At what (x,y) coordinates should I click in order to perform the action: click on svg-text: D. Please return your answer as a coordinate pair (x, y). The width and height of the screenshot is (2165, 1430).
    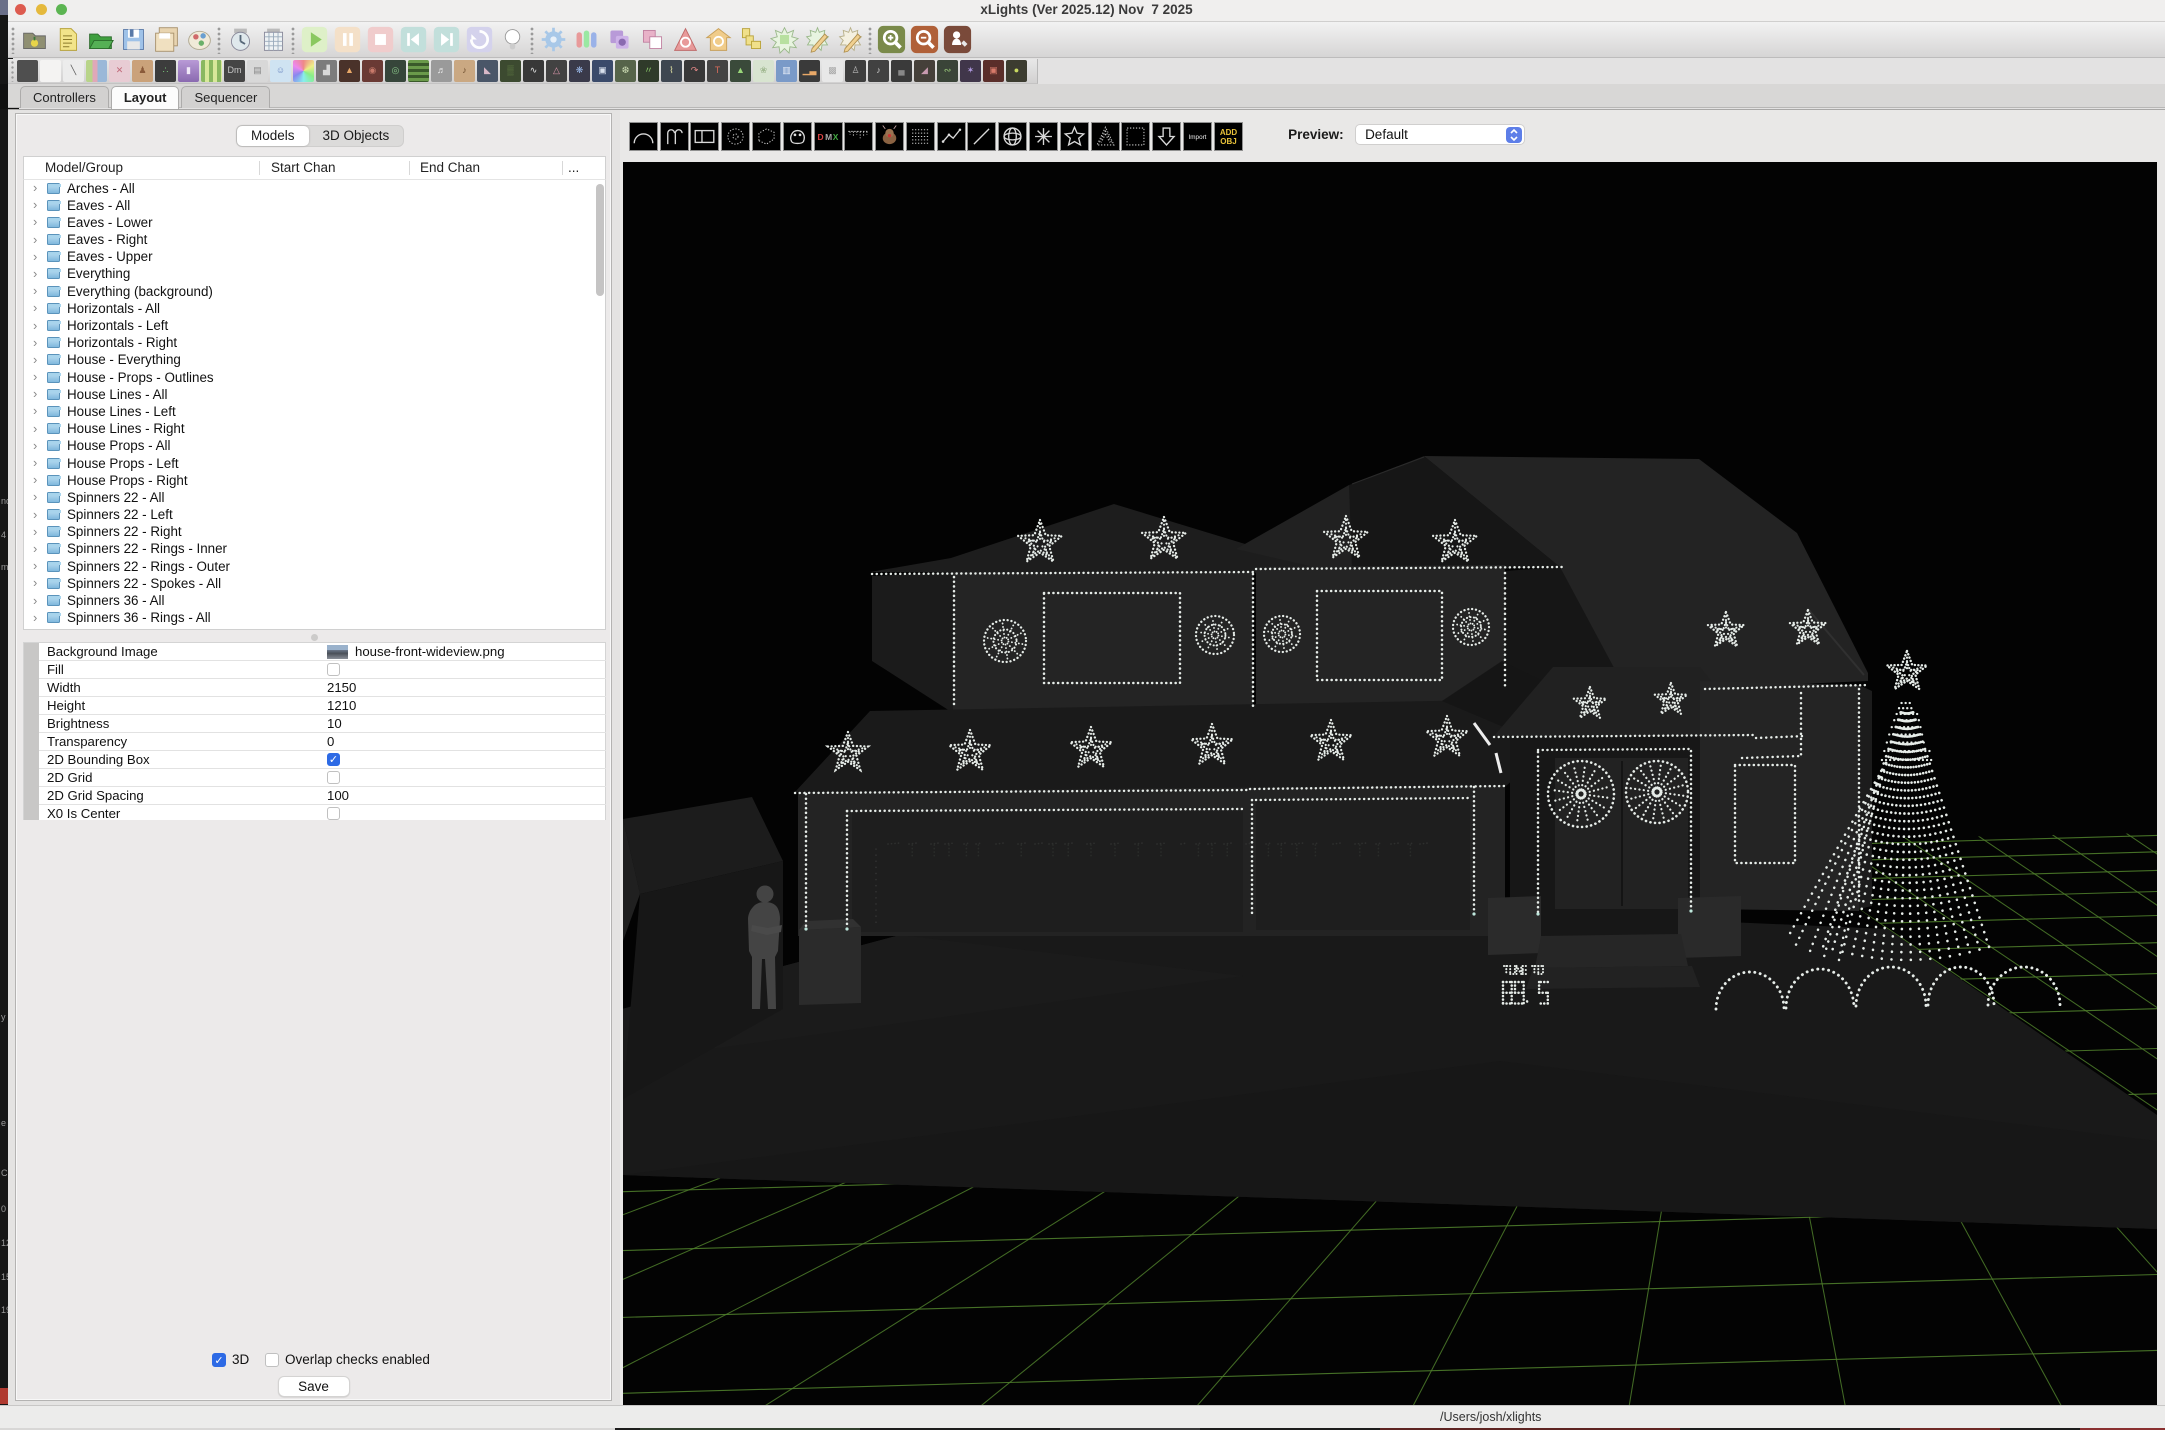
    Looking at the image, I should click on (820, 137).